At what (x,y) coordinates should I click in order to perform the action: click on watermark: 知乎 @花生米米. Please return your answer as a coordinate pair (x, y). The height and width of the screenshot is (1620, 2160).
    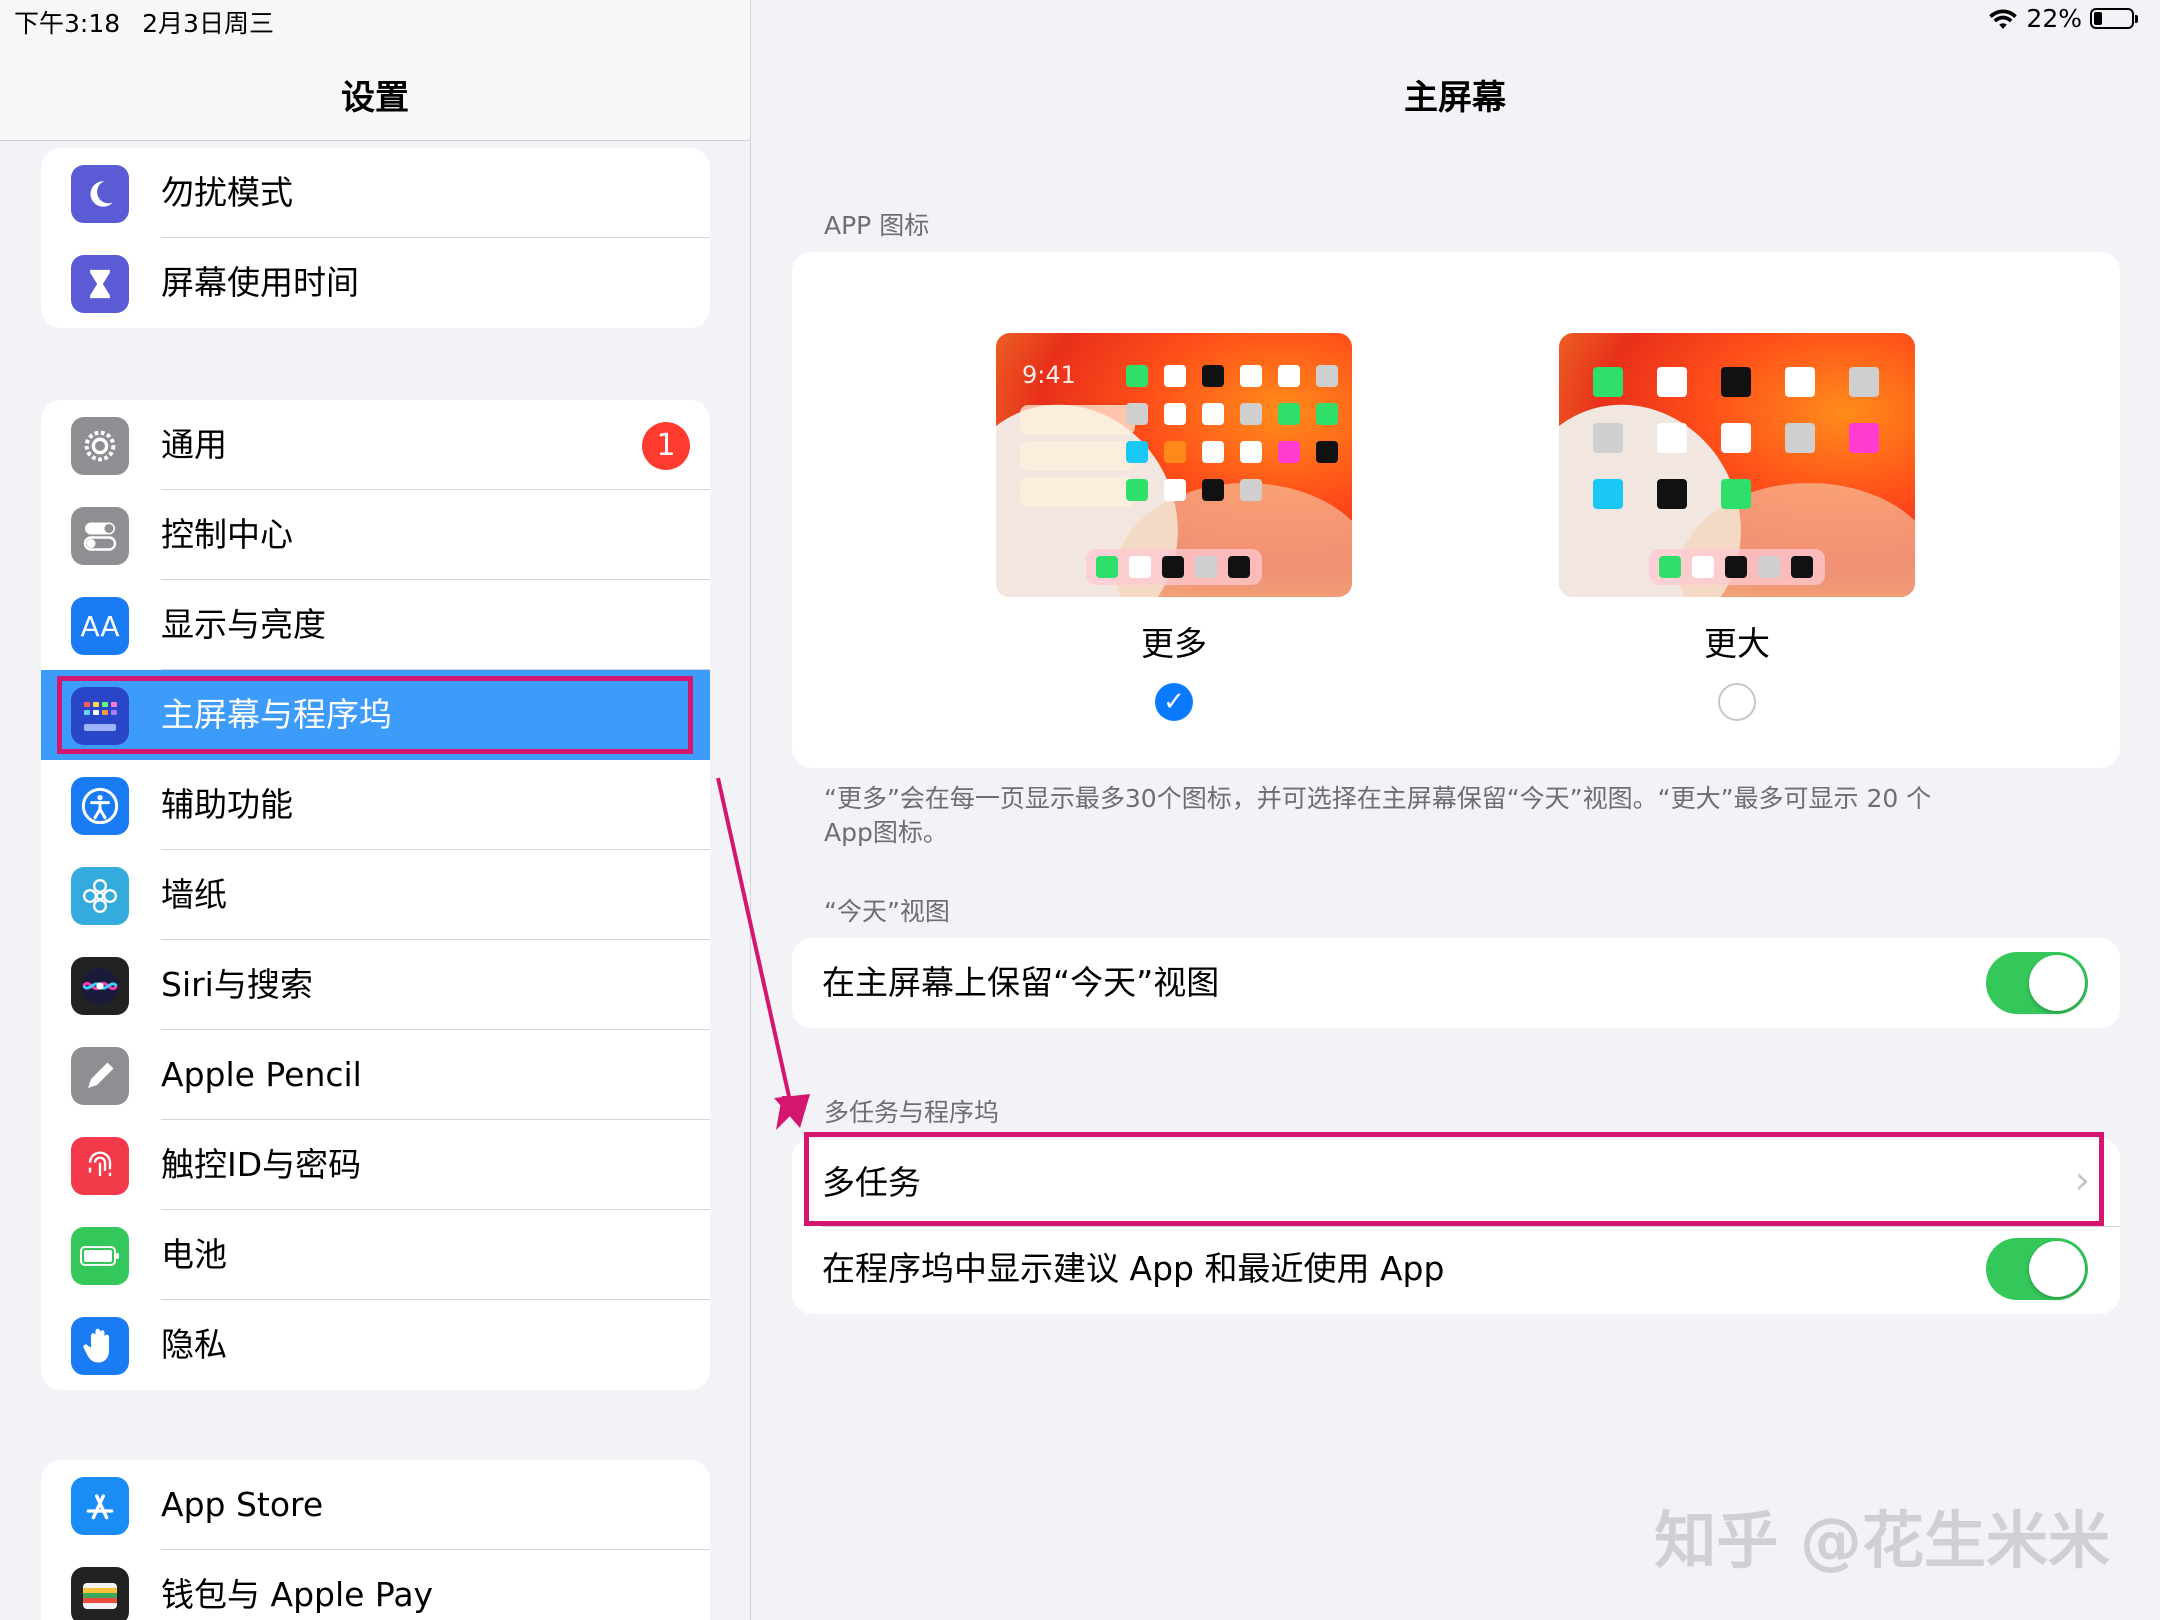
    Looking at the image, I should click on (1882, 1540).